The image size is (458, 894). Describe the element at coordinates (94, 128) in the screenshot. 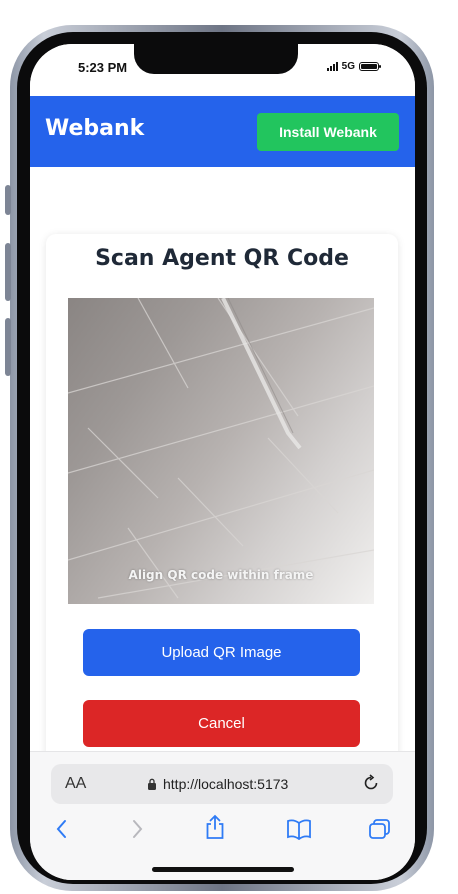

I see `brand-title: Webank` at that location.